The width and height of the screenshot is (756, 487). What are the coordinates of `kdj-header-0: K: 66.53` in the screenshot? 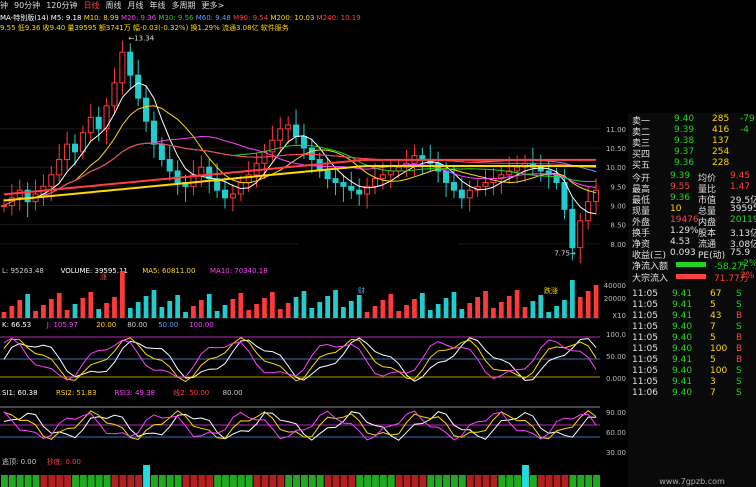 It's located at (16, 325).